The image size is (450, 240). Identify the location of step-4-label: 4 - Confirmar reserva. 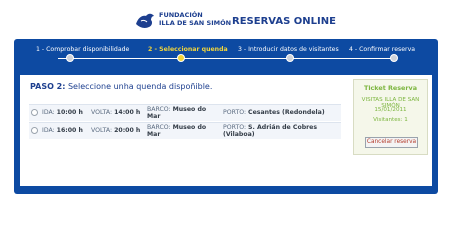
(382, 49).